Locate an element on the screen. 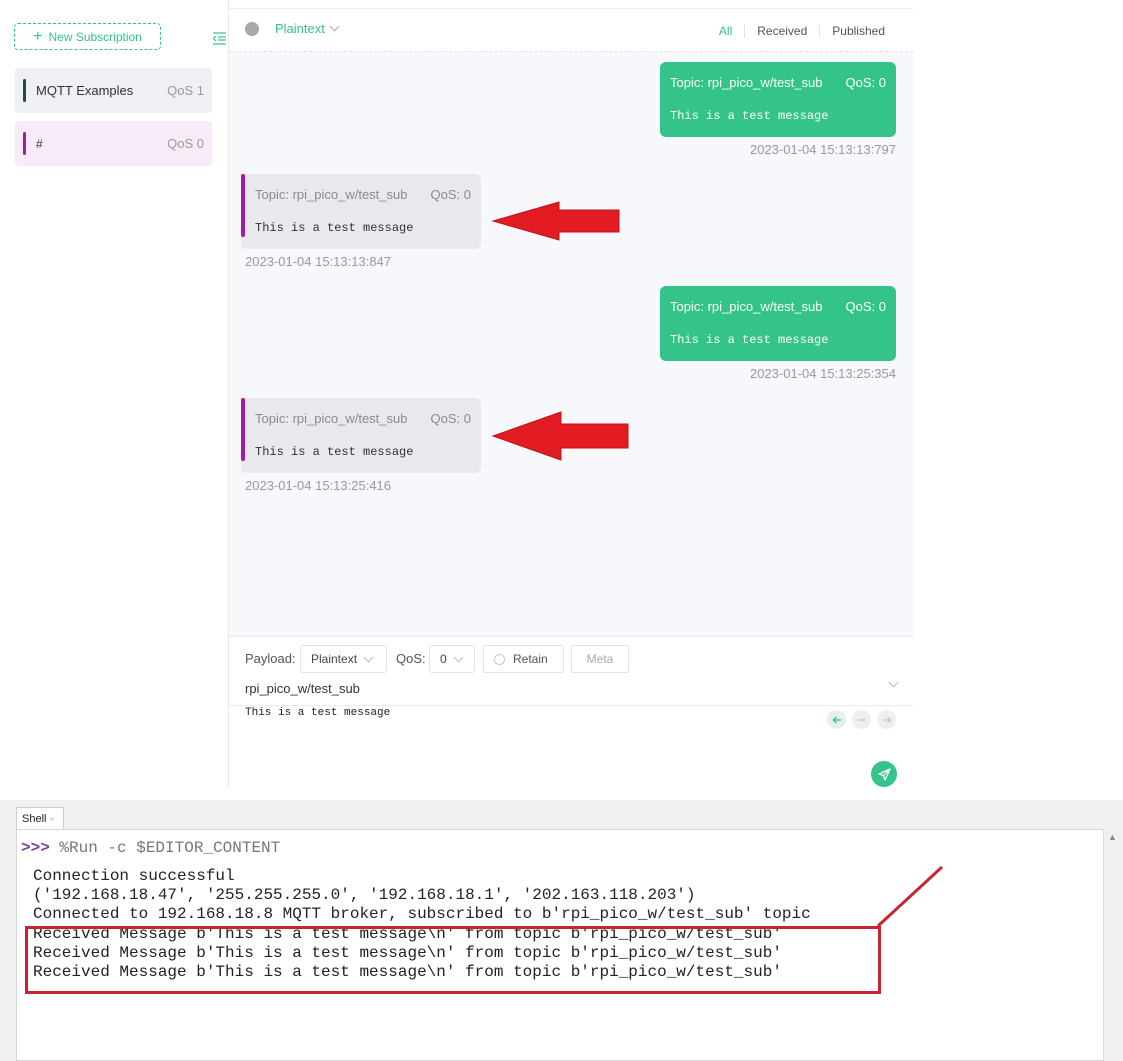 This screenshot has height=1061, width=1123. previous-message-button is located at coordinates (836, 719).